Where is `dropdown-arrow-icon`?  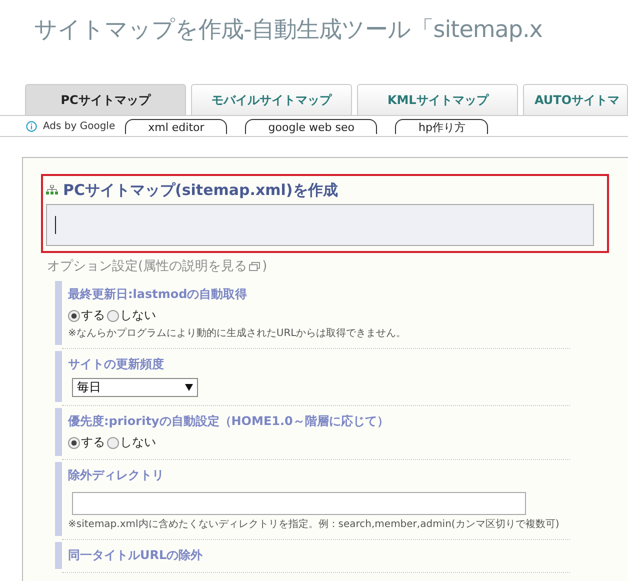
dropdown-arrow-icon is located at coordinates (189, 387).